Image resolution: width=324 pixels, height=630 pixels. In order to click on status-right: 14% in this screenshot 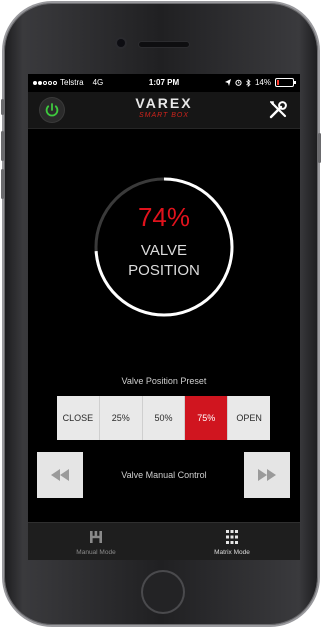, I will do `click(260, 82)`.